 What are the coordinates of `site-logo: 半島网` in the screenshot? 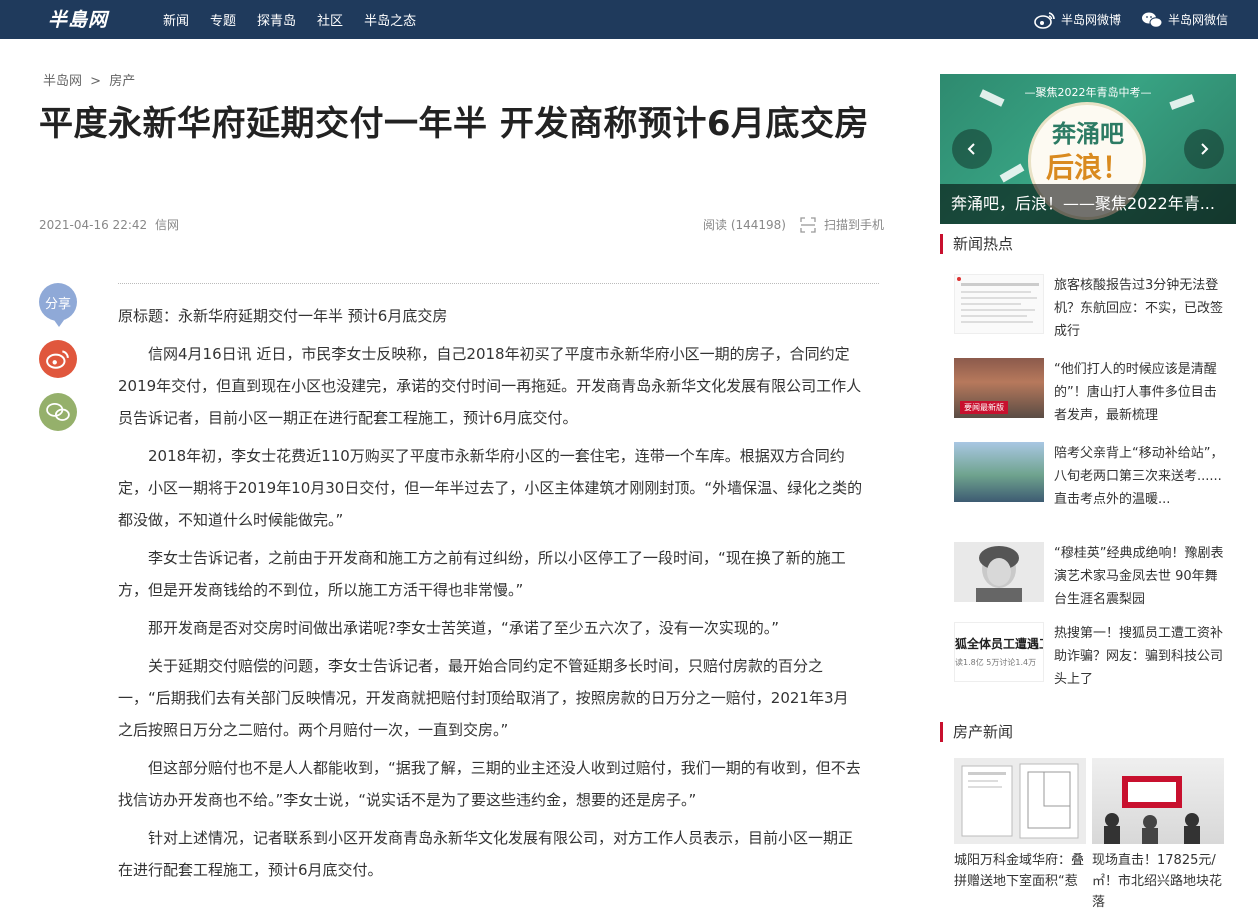 It's located at (78, 18).